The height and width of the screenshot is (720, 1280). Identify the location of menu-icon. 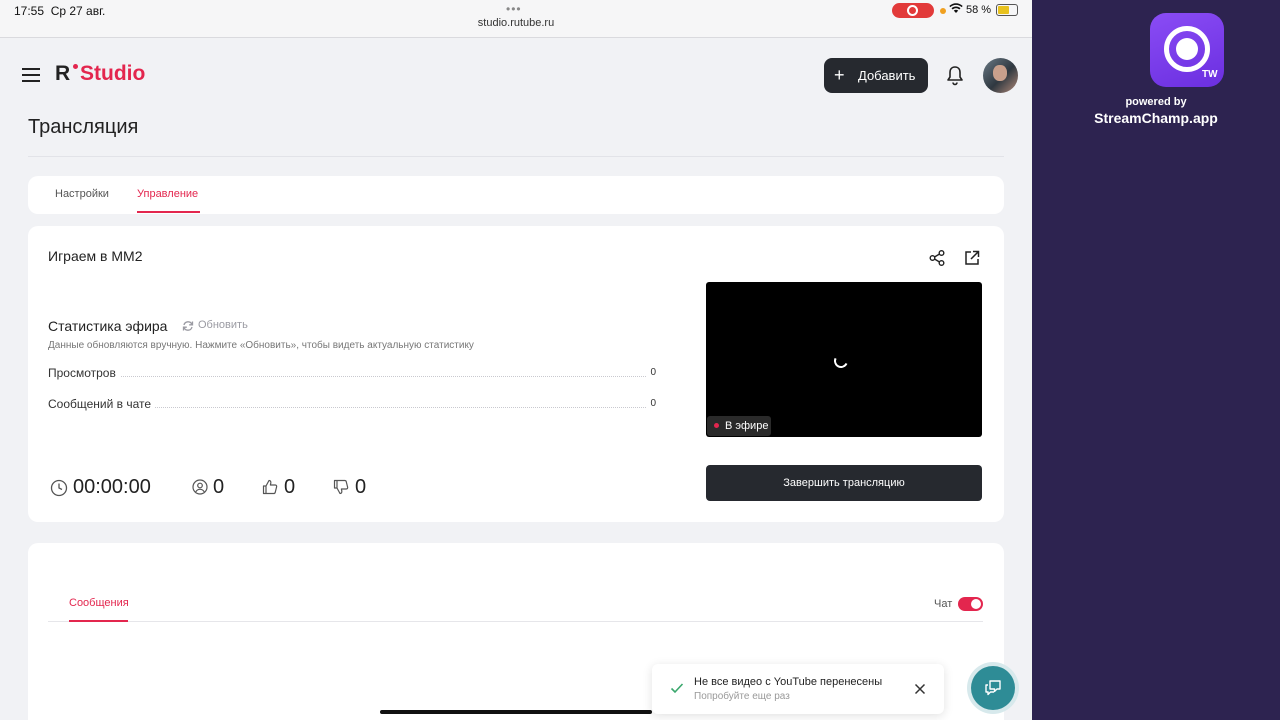
(31, 75).